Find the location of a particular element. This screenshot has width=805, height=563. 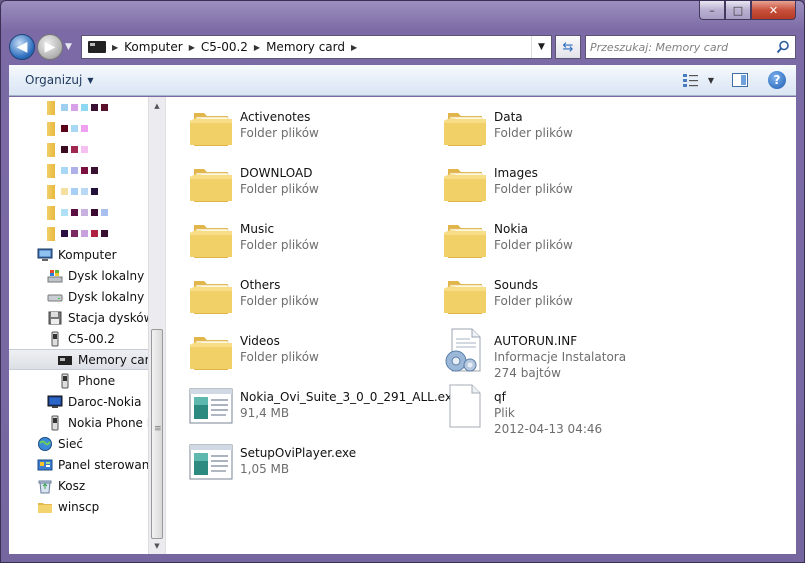

search-input is located at coordinates (690, 47).